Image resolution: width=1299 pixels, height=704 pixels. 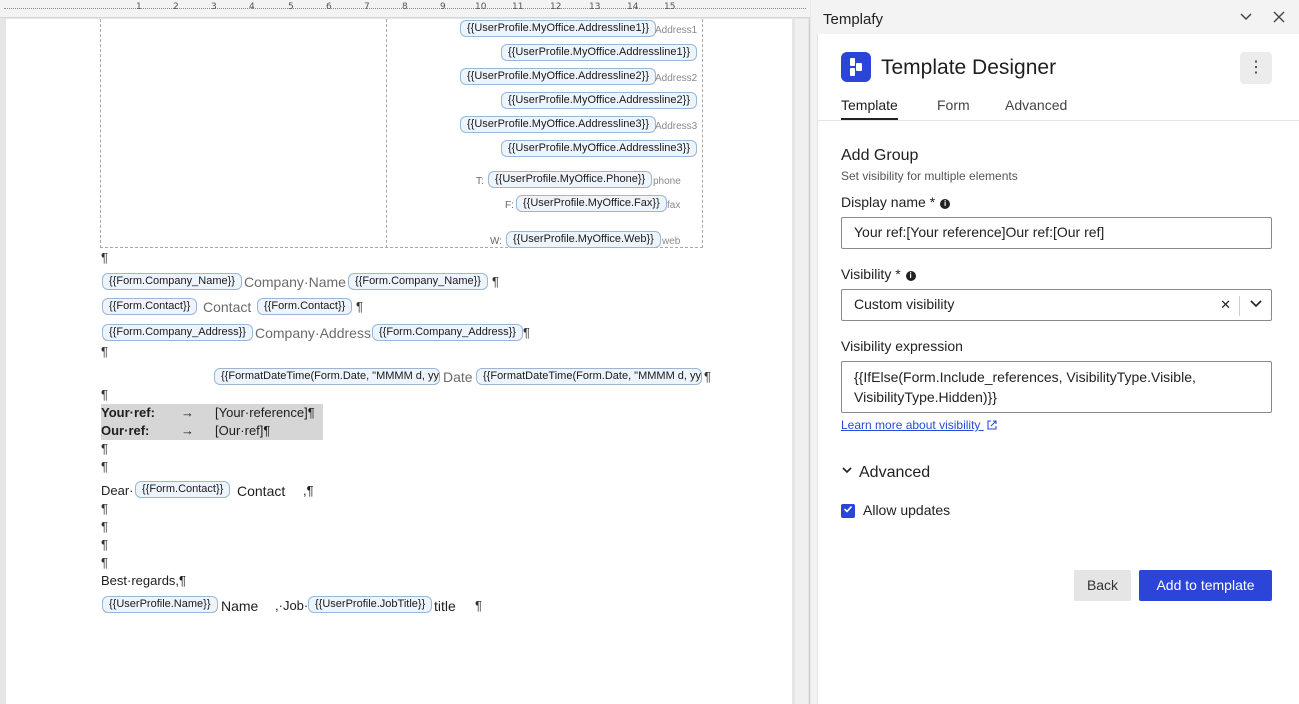 What do you see at coordinates (1056, 305) in the screenshot?
I see `visibility-select: Custom visibility ✕` at bounding box center [1056, 305].